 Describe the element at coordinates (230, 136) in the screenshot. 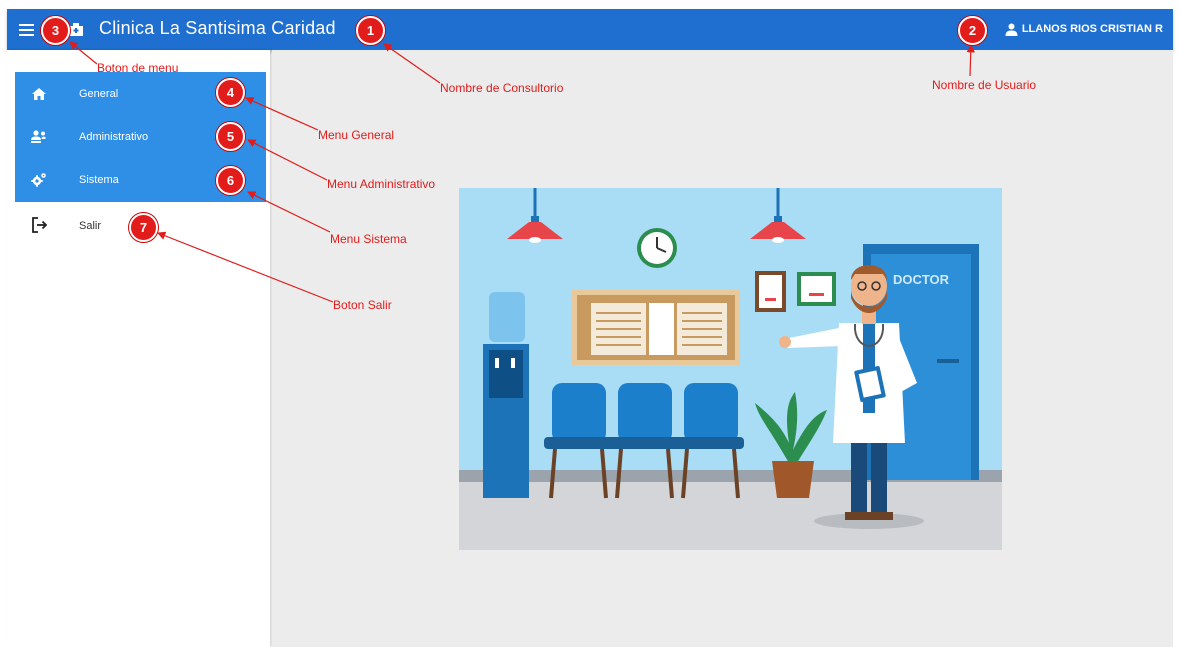

I see `annotation-badge-5: 5` at that location.